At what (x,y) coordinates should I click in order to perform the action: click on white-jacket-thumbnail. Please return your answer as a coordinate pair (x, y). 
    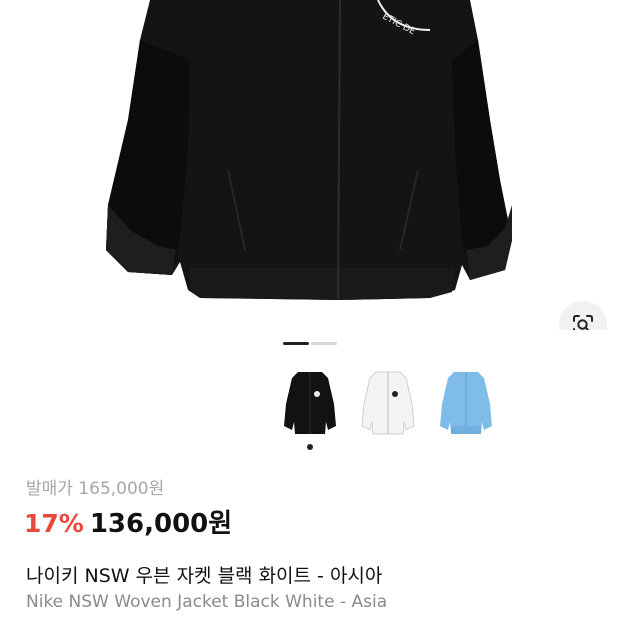
    Looking at the image, I should click on (388, 403).